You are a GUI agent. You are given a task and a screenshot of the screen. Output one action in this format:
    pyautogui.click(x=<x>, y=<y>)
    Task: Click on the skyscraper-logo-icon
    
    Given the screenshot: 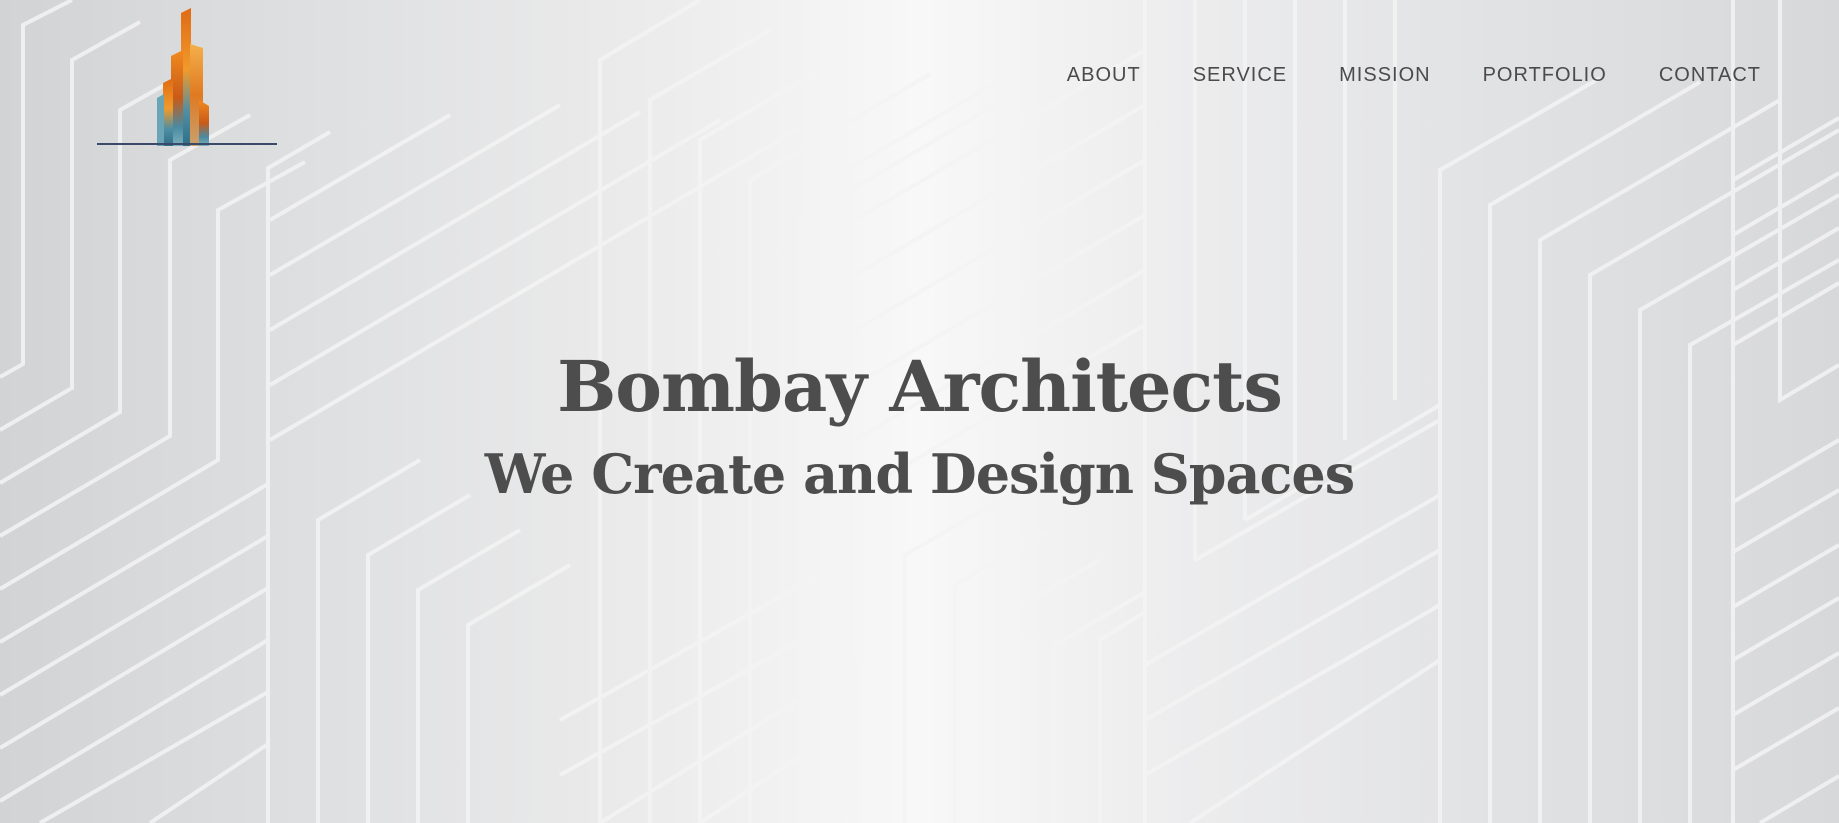 What is the action you would take?
    pyautogui.click(x=187, y=77)
    